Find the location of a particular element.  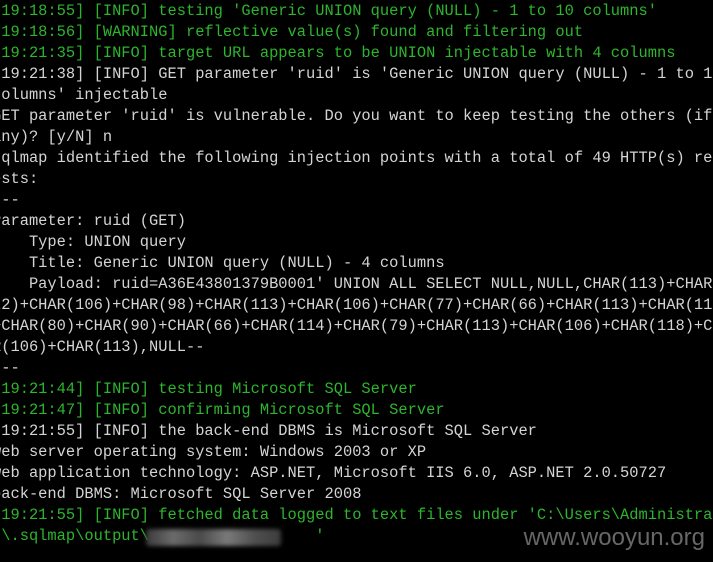

watermark-text: www.wooyun.org is located at coordinates (614, 537).